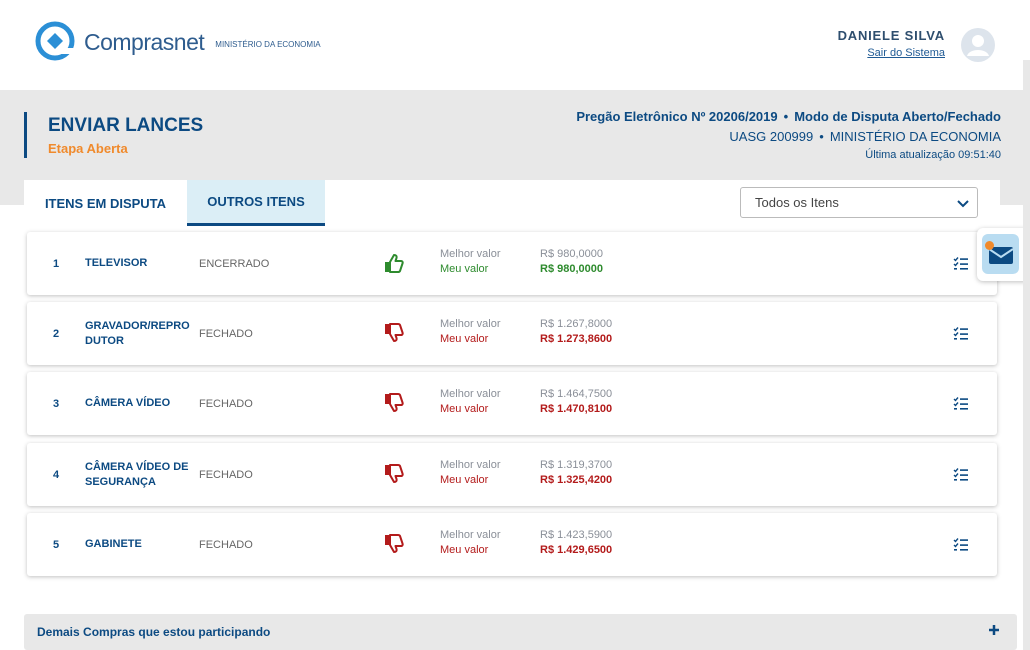  I want to click on dispute-mode: Modo de Disputa Aberto/Fechado, so click(897, 116).